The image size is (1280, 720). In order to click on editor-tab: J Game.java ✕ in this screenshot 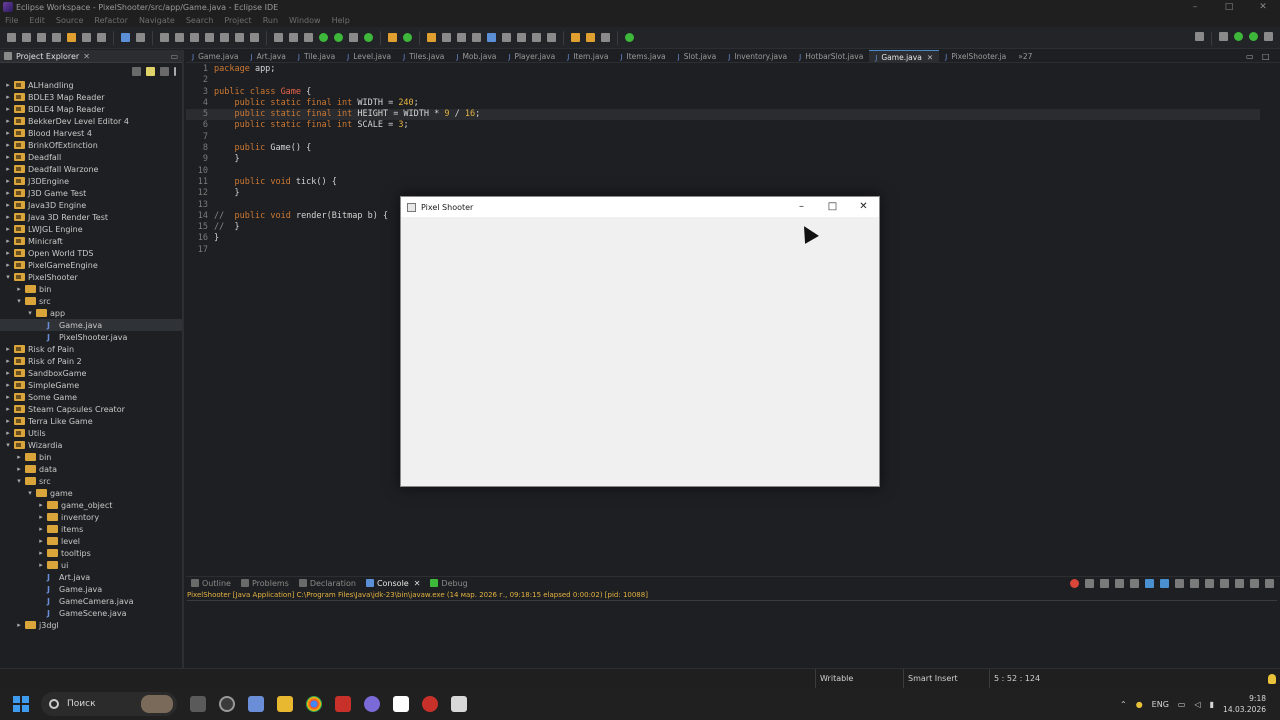, I will do `click(904, 56)`.